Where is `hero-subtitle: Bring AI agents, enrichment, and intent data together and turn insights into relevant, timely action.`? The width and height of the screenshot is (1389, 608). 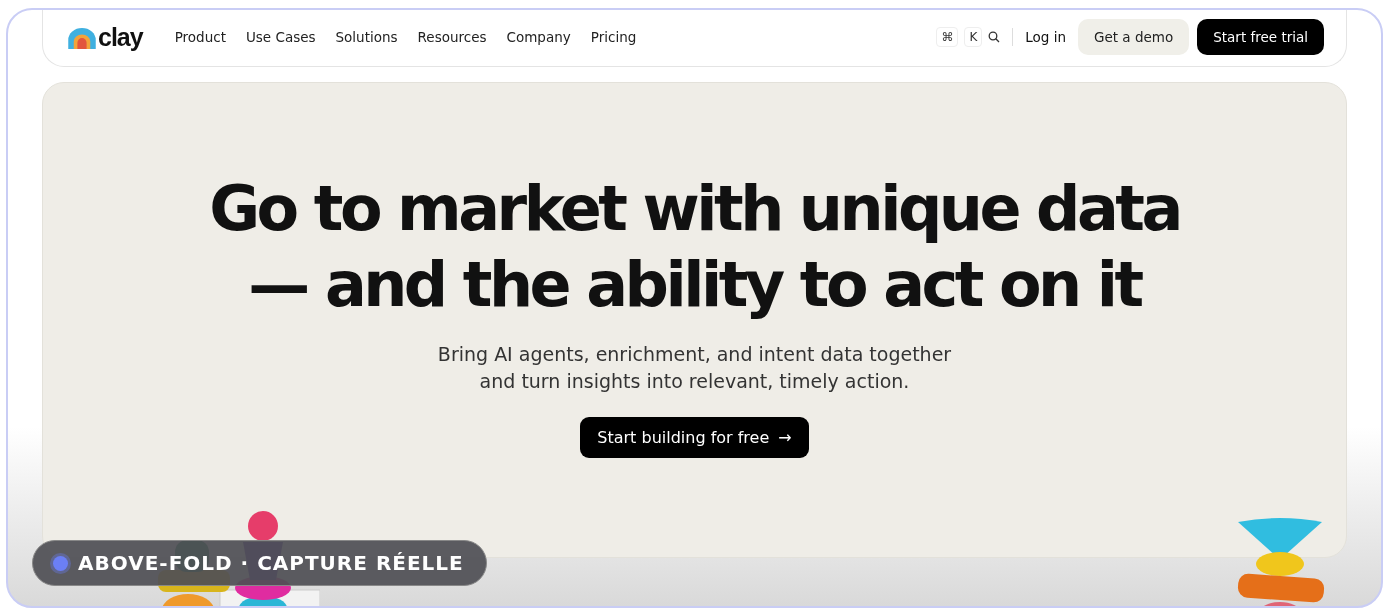 hero-subtitle: Bring AI agents, enrichment, and intent data together and turn insights into relevant, timely action. is located at coordinates (694, 368).